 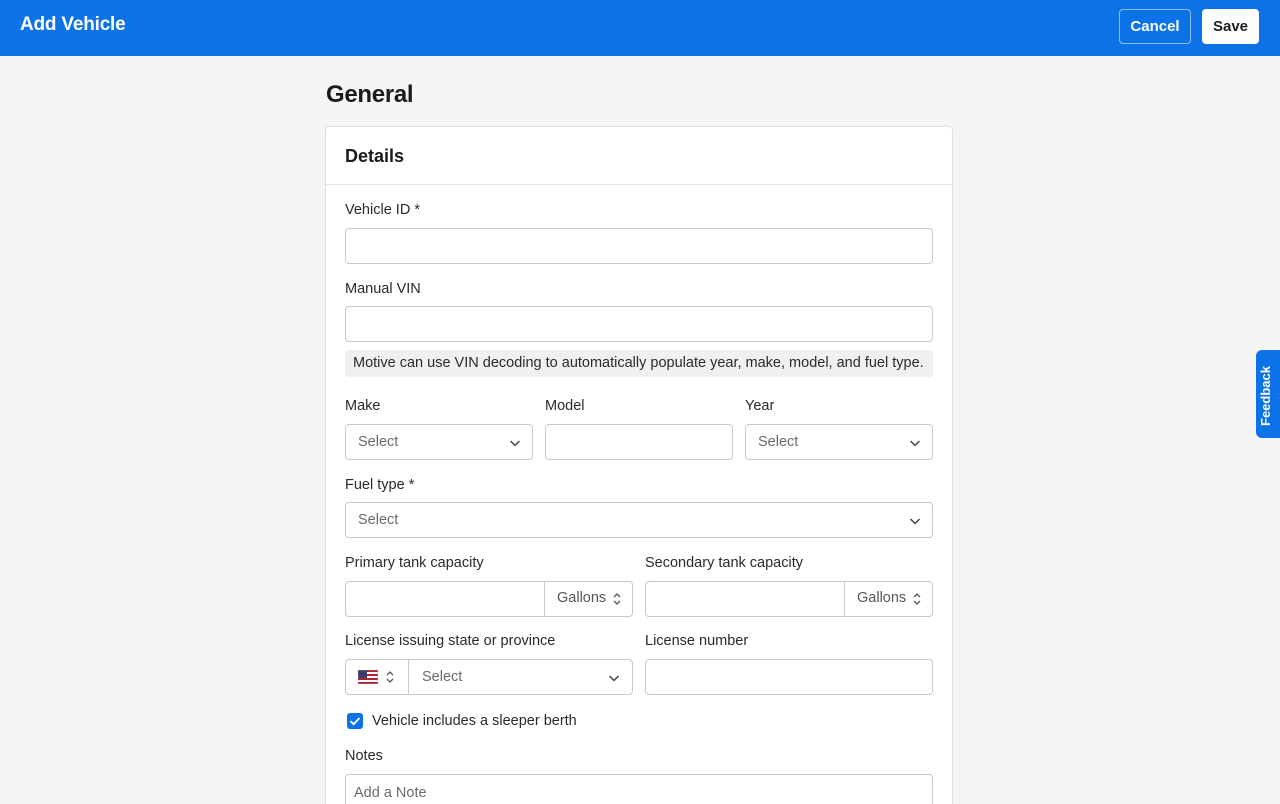 I want to click on notes-label: Notes, so click(x=364, y=756).